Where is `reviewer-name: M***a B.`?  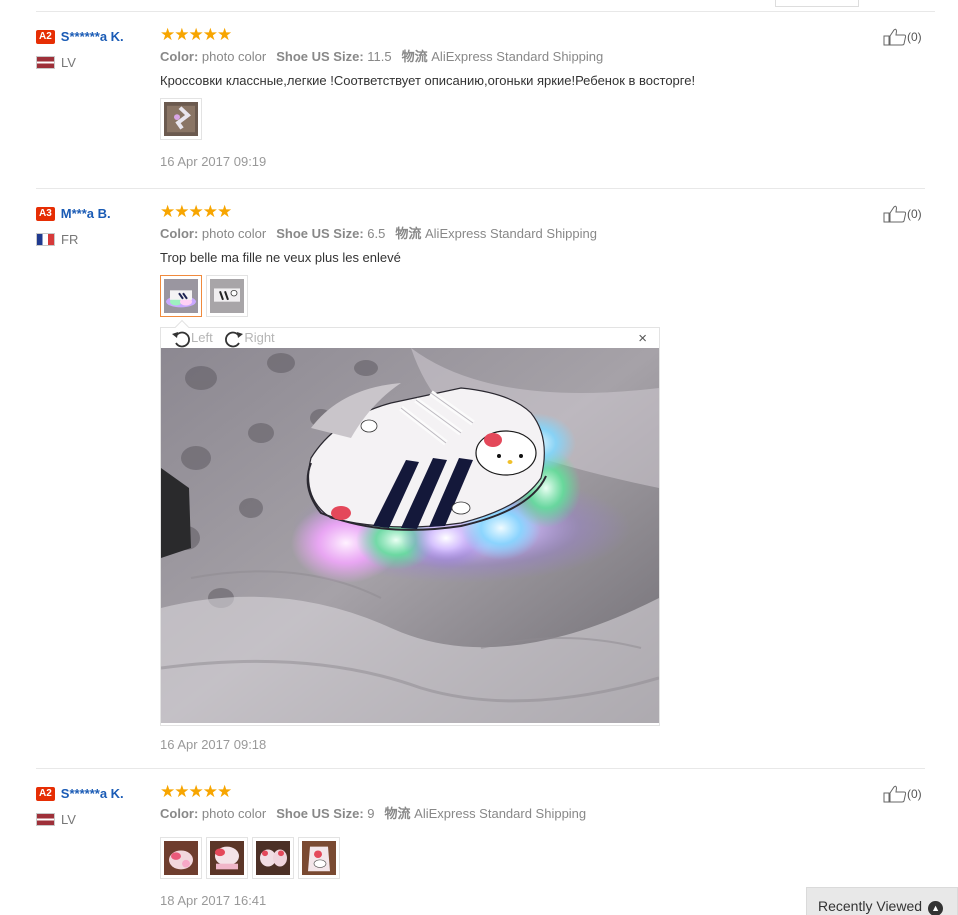 reviewer-name: M***a B. is located at coordinates (86, 213).